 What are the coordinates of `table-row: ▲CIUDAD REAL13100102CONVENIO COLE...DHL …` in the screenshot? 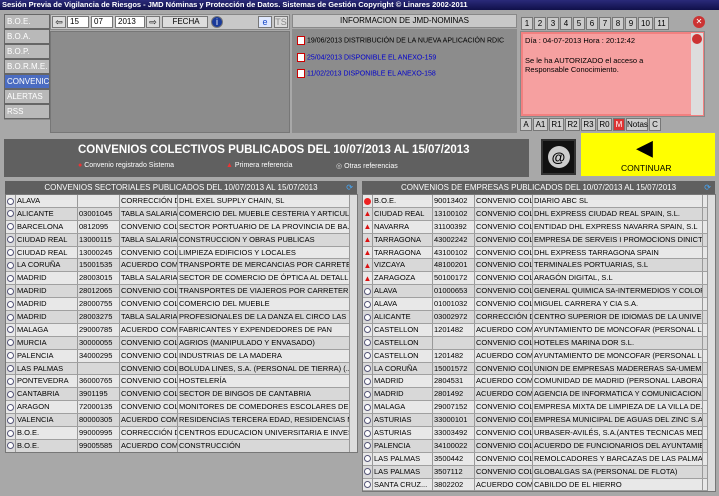 It's located at (539, 214).